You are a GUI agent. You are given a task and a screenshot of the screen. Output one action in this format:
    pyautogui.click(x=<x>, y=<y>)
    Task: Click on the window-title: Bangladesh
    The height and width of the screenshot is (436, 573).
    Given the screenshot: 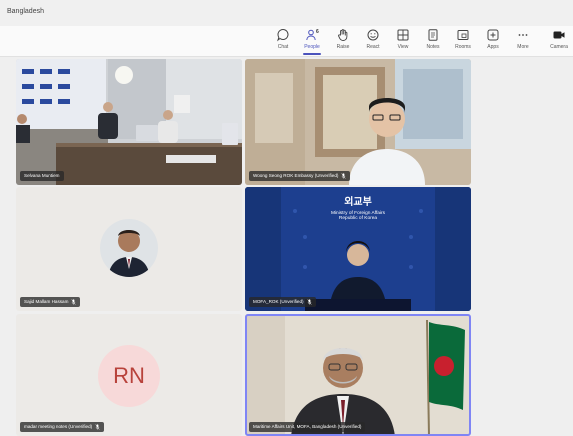 What is the action you would take?
    pyautogui.click(x=25, y=11)
    